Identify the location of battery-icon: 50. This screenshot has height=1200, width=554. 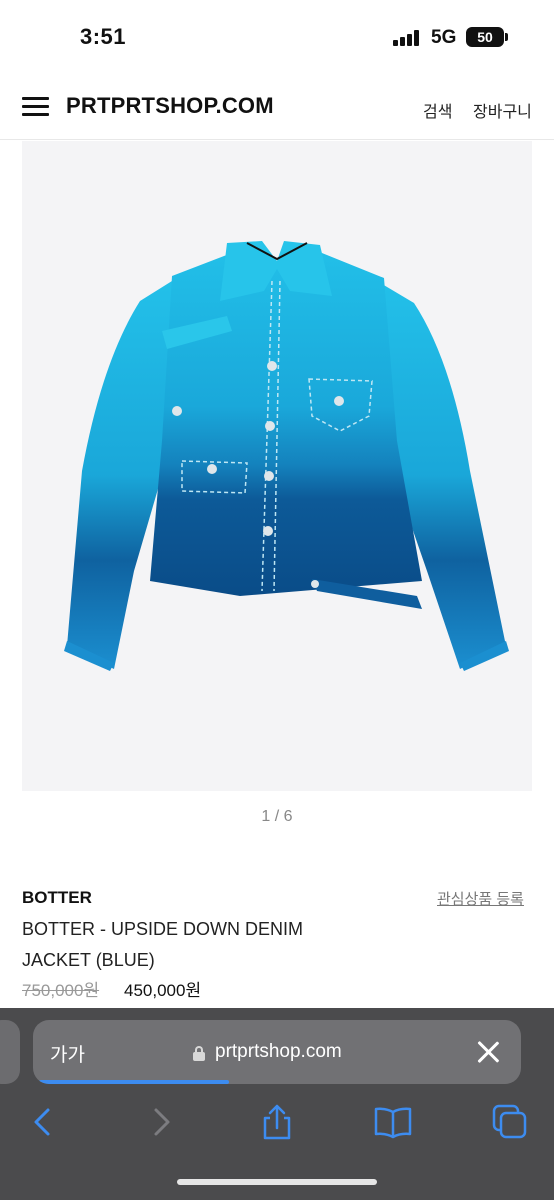
(485, 37).